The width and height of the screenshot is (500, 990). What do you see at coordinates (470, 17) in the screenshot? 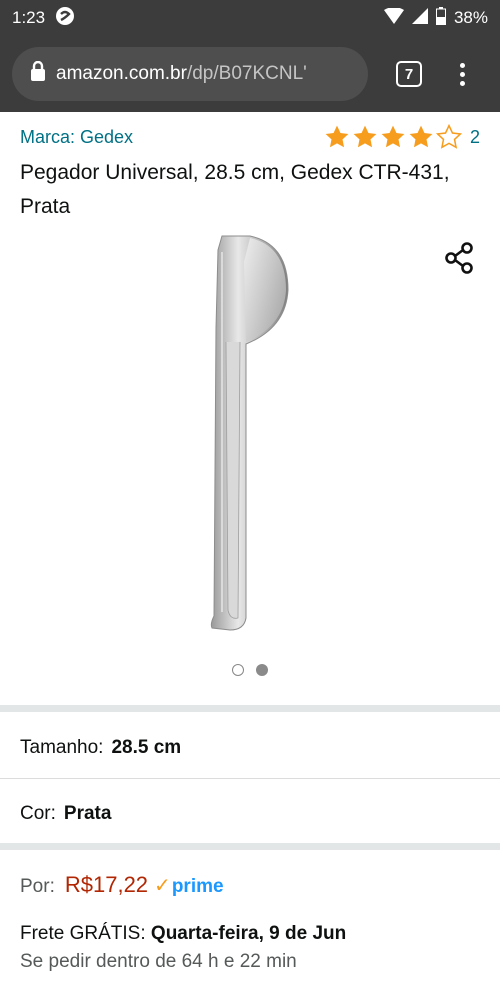
I see `battery-percent: 38%` at bounding box center [470, 17].